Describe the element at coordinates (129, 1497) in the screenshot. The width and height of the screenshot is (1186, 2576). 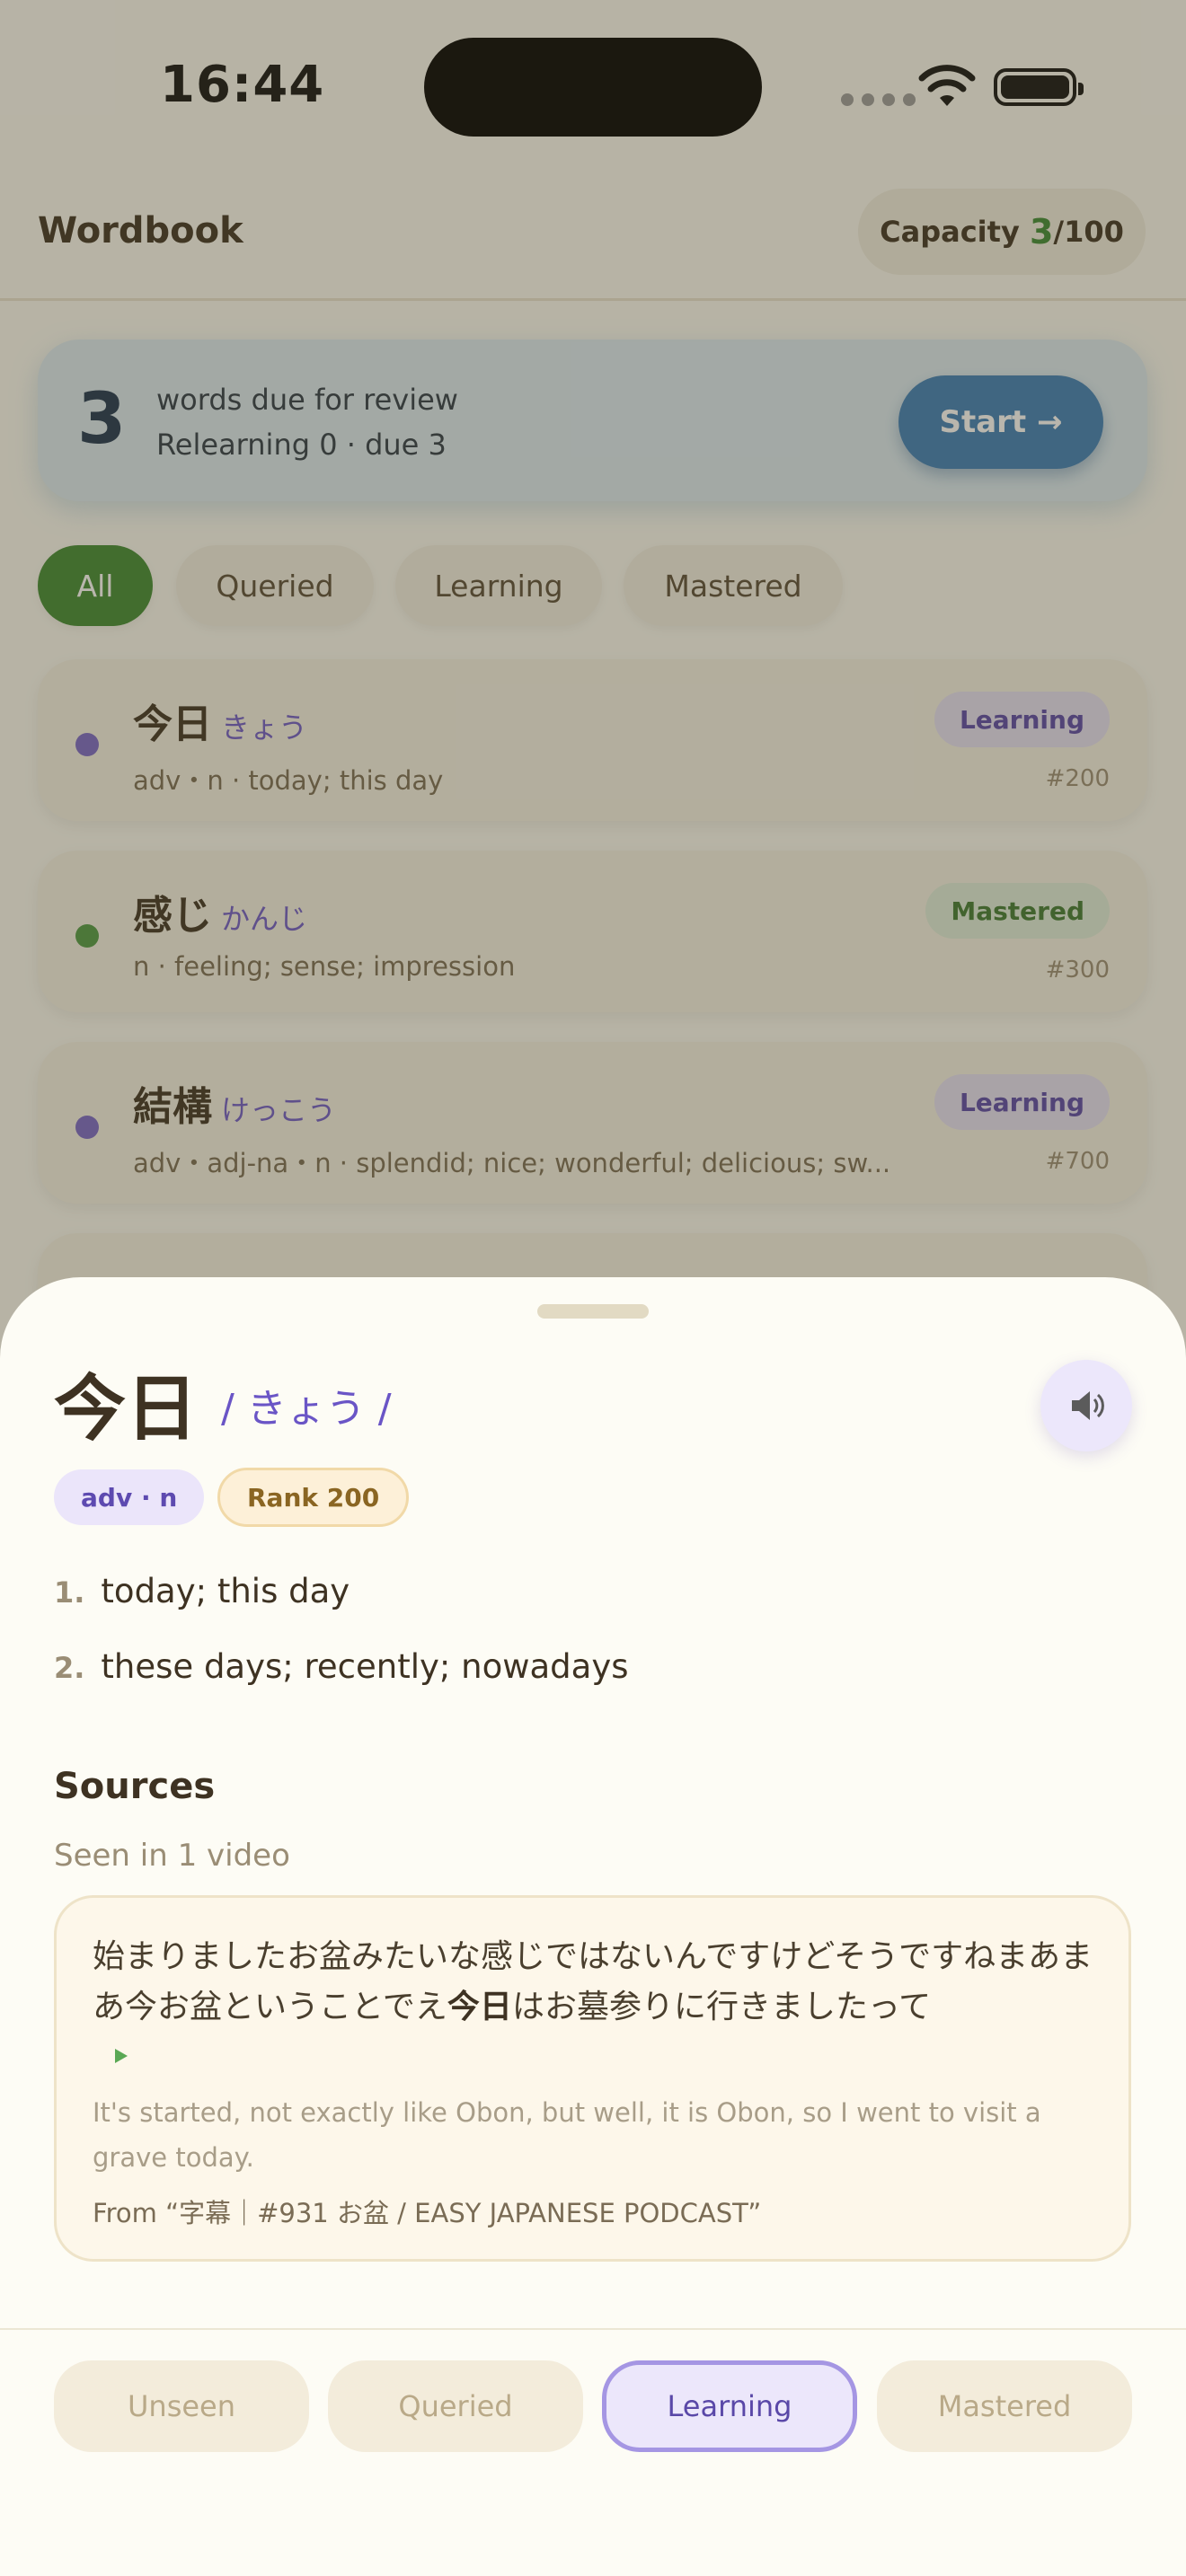
I see `pos-tag: adv · n` at that location.